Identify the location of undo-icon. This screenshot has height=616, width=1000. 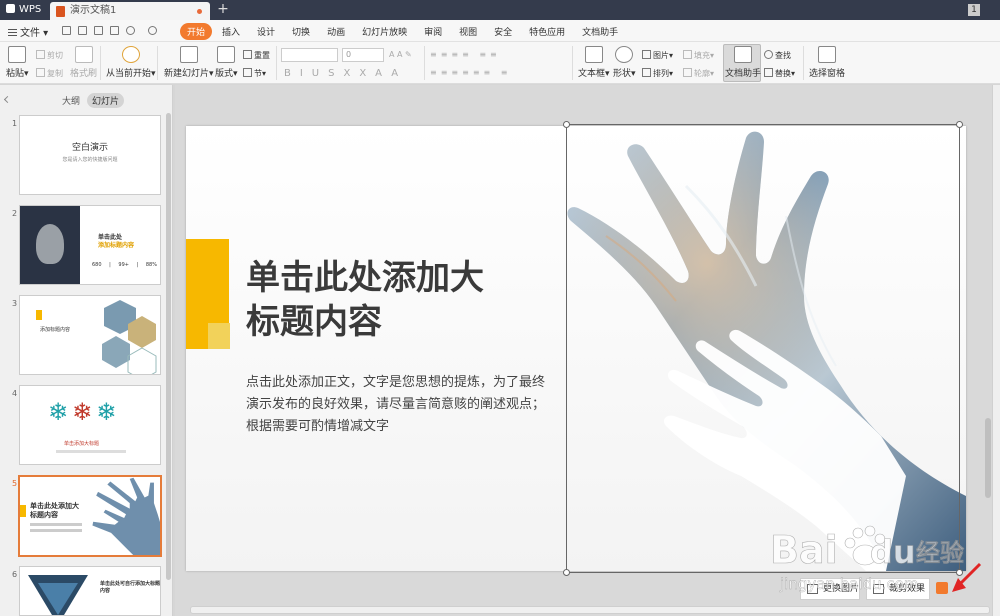
(130, 30).